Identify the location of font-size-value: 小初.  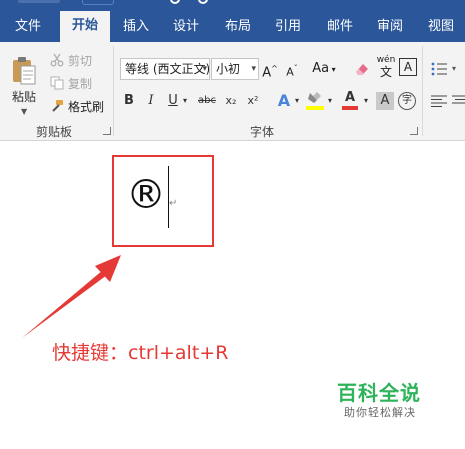
(228, 69).